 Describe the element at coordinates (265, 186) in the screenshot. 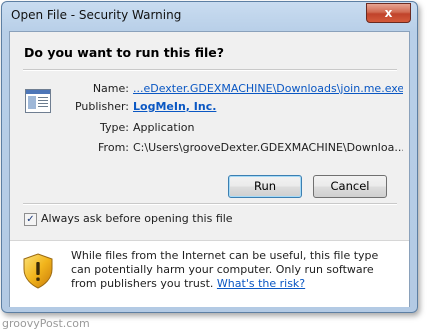

I see `run-button: Run` at that location.